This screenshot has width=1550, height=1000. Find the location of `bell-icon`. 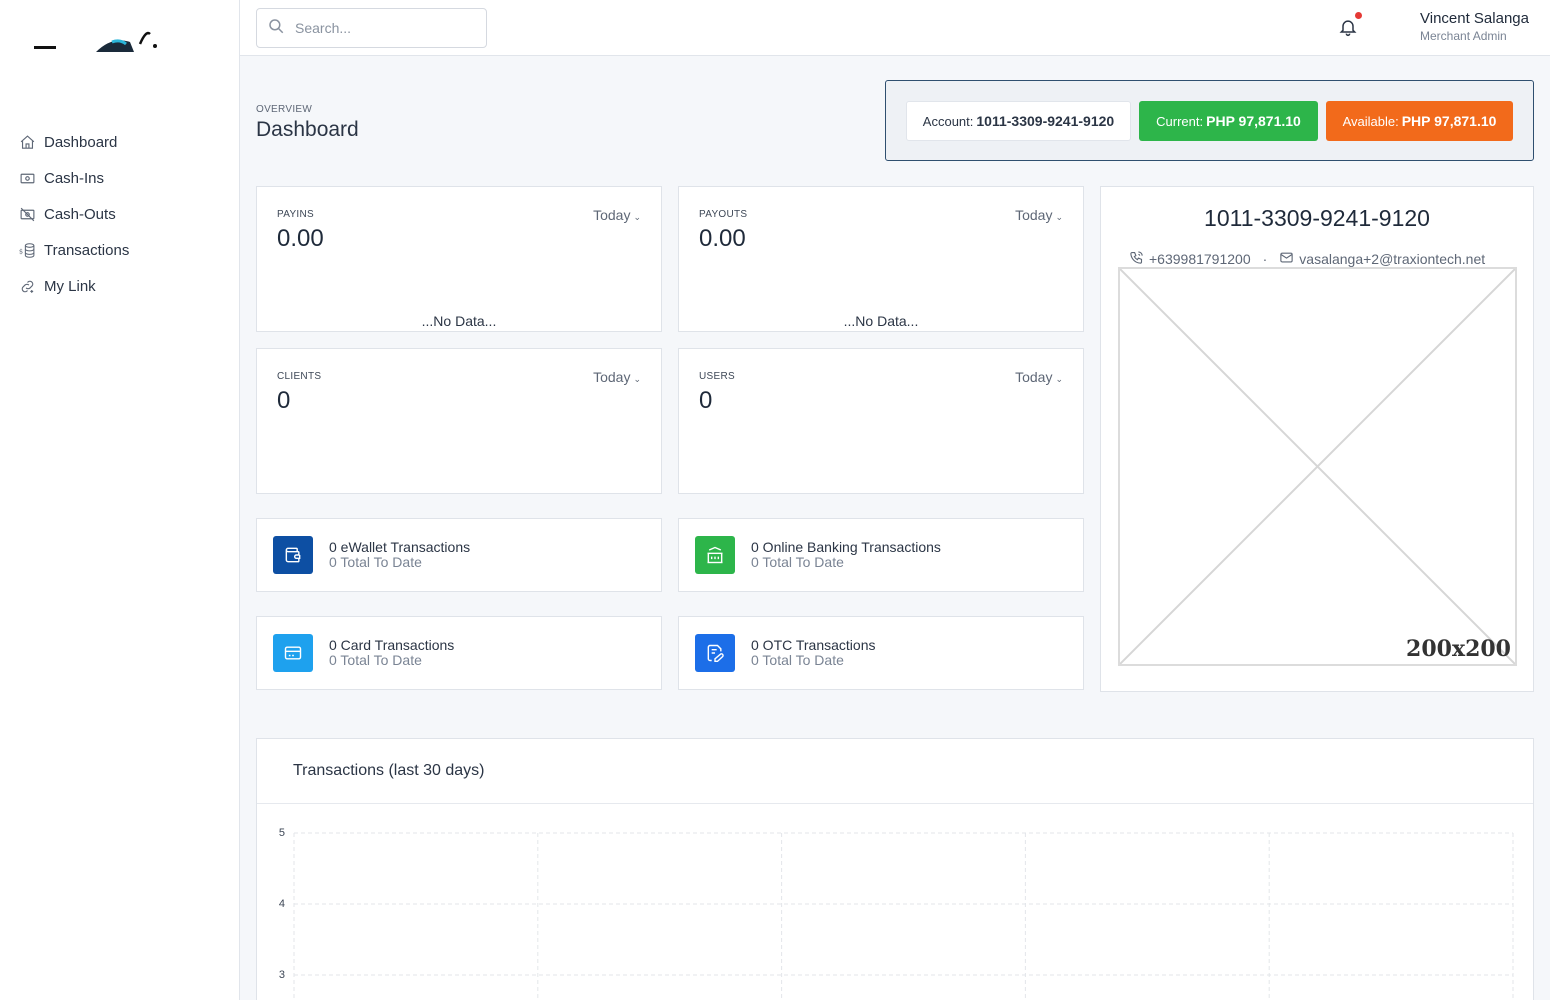

bell-icon is located at coordinates (1348, 31).